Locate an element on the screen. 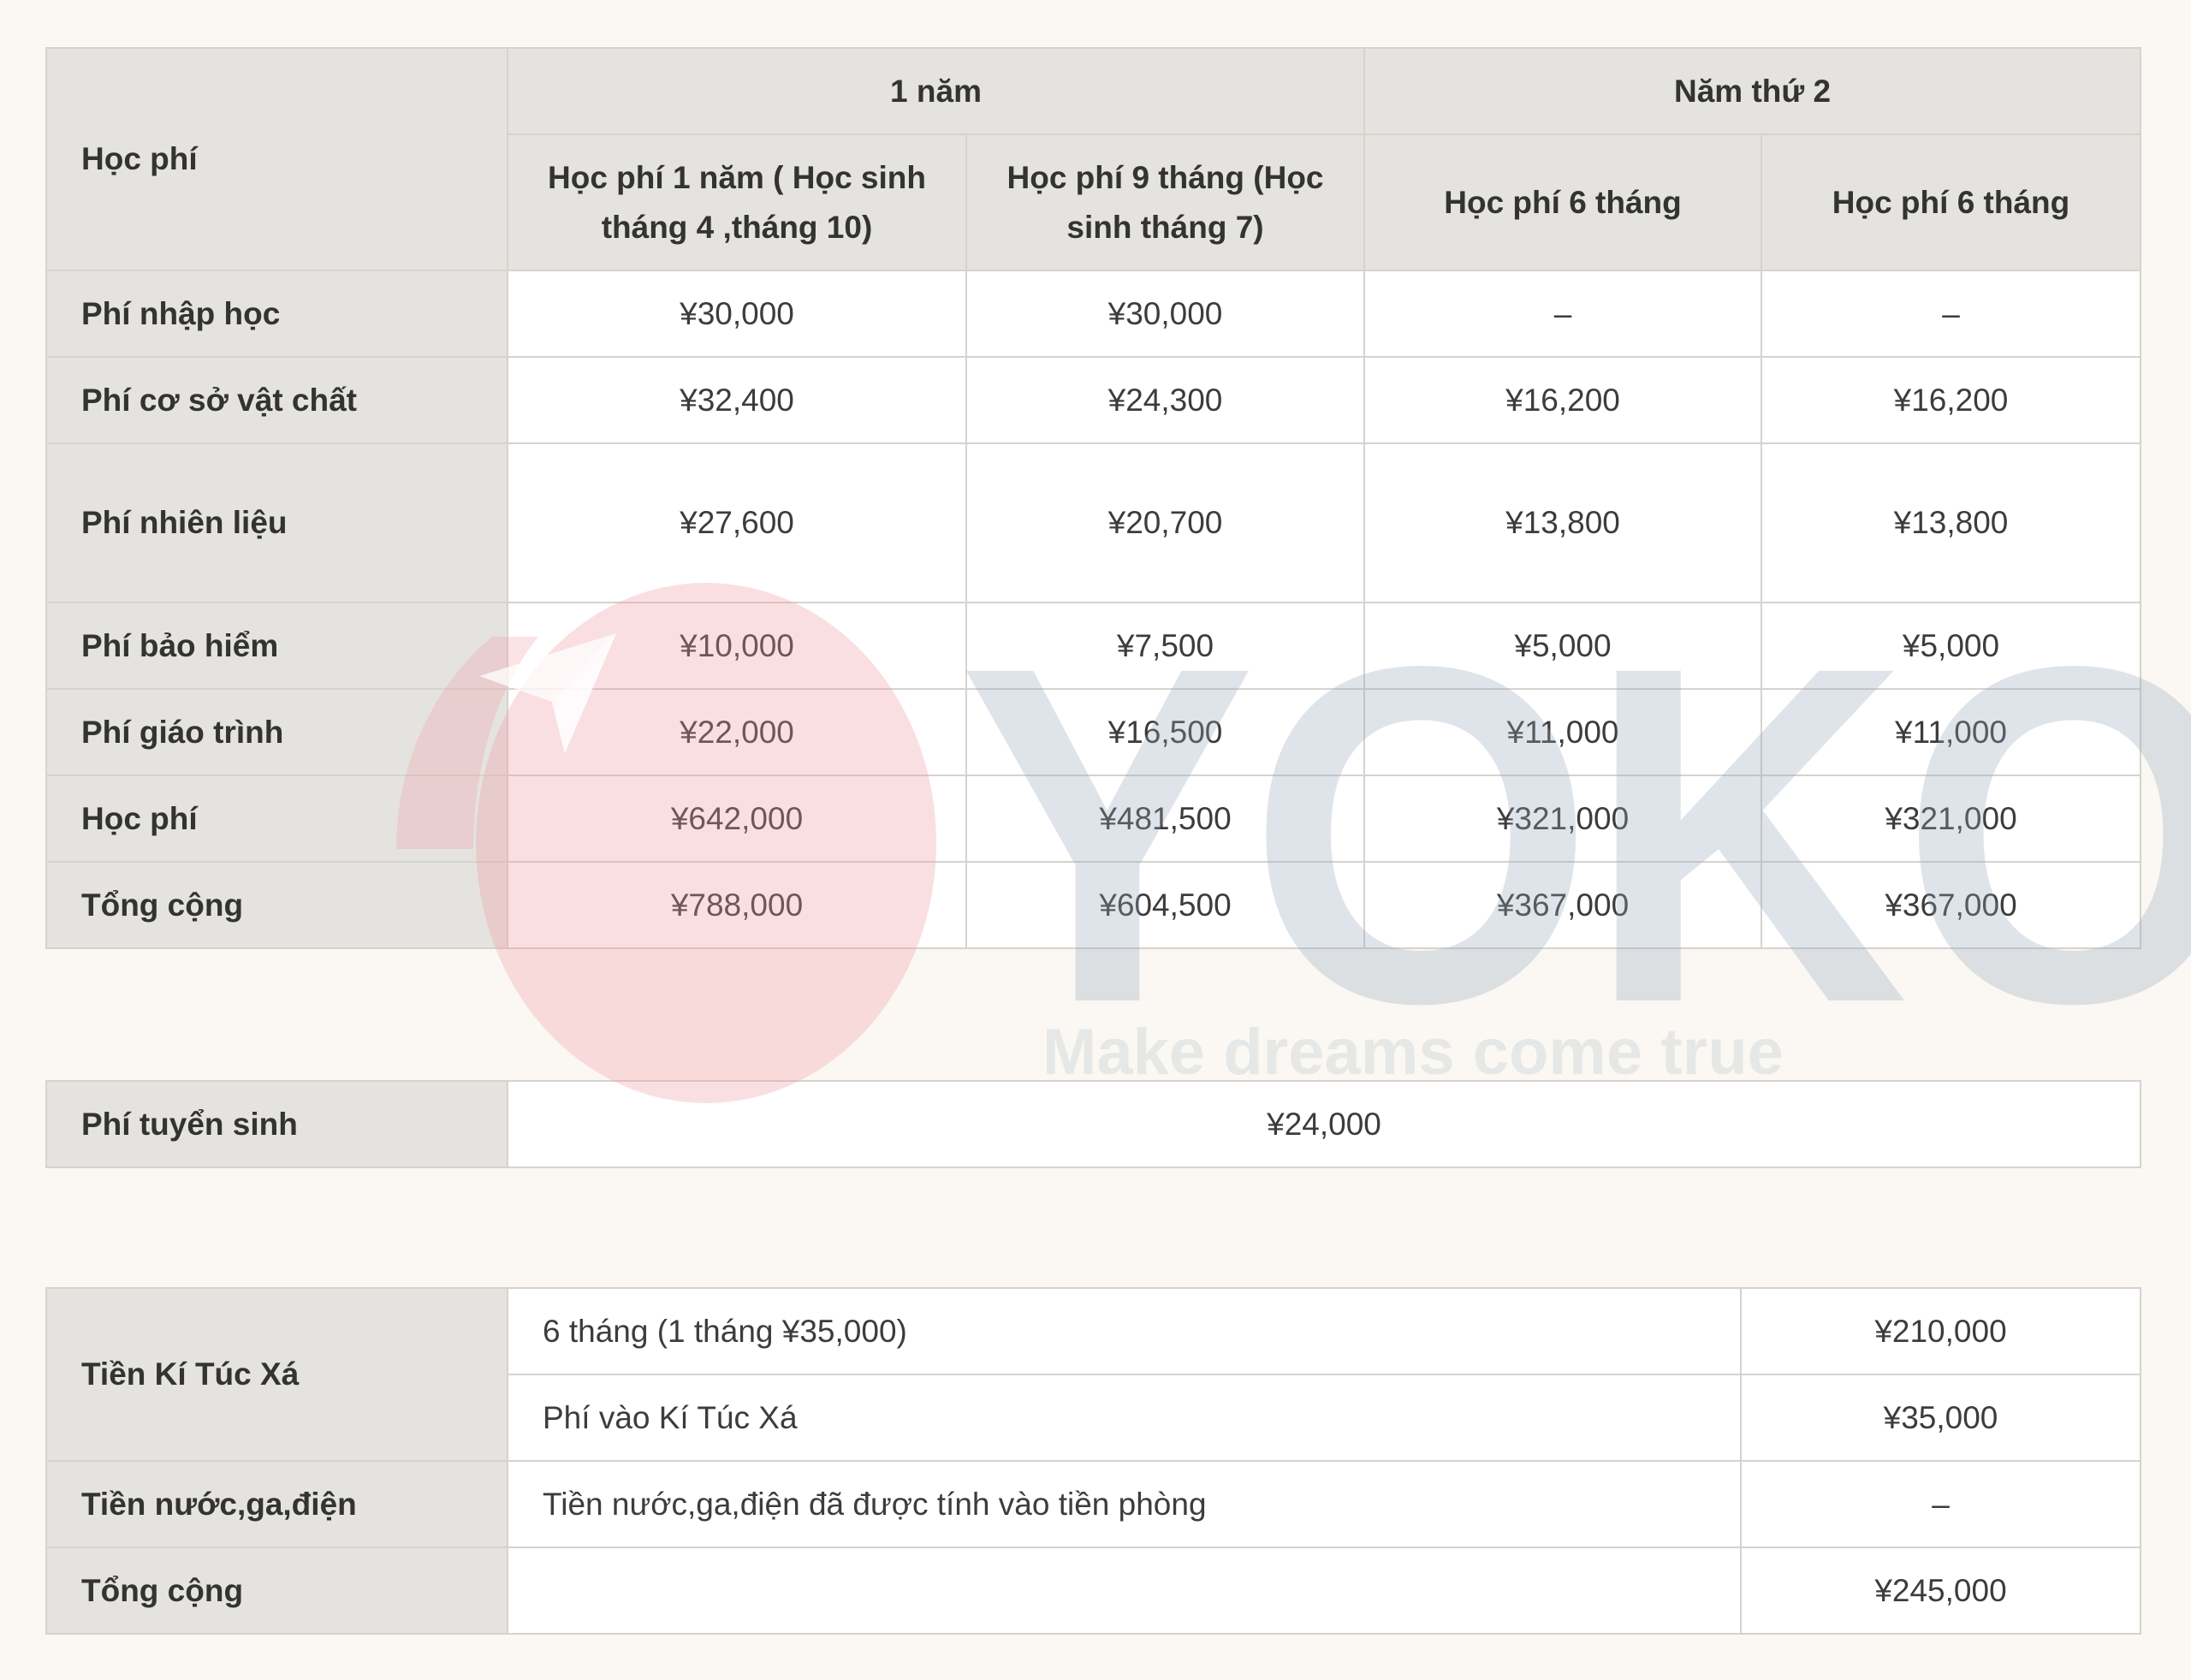  table-cell is located at coordinates (1124, 1591).